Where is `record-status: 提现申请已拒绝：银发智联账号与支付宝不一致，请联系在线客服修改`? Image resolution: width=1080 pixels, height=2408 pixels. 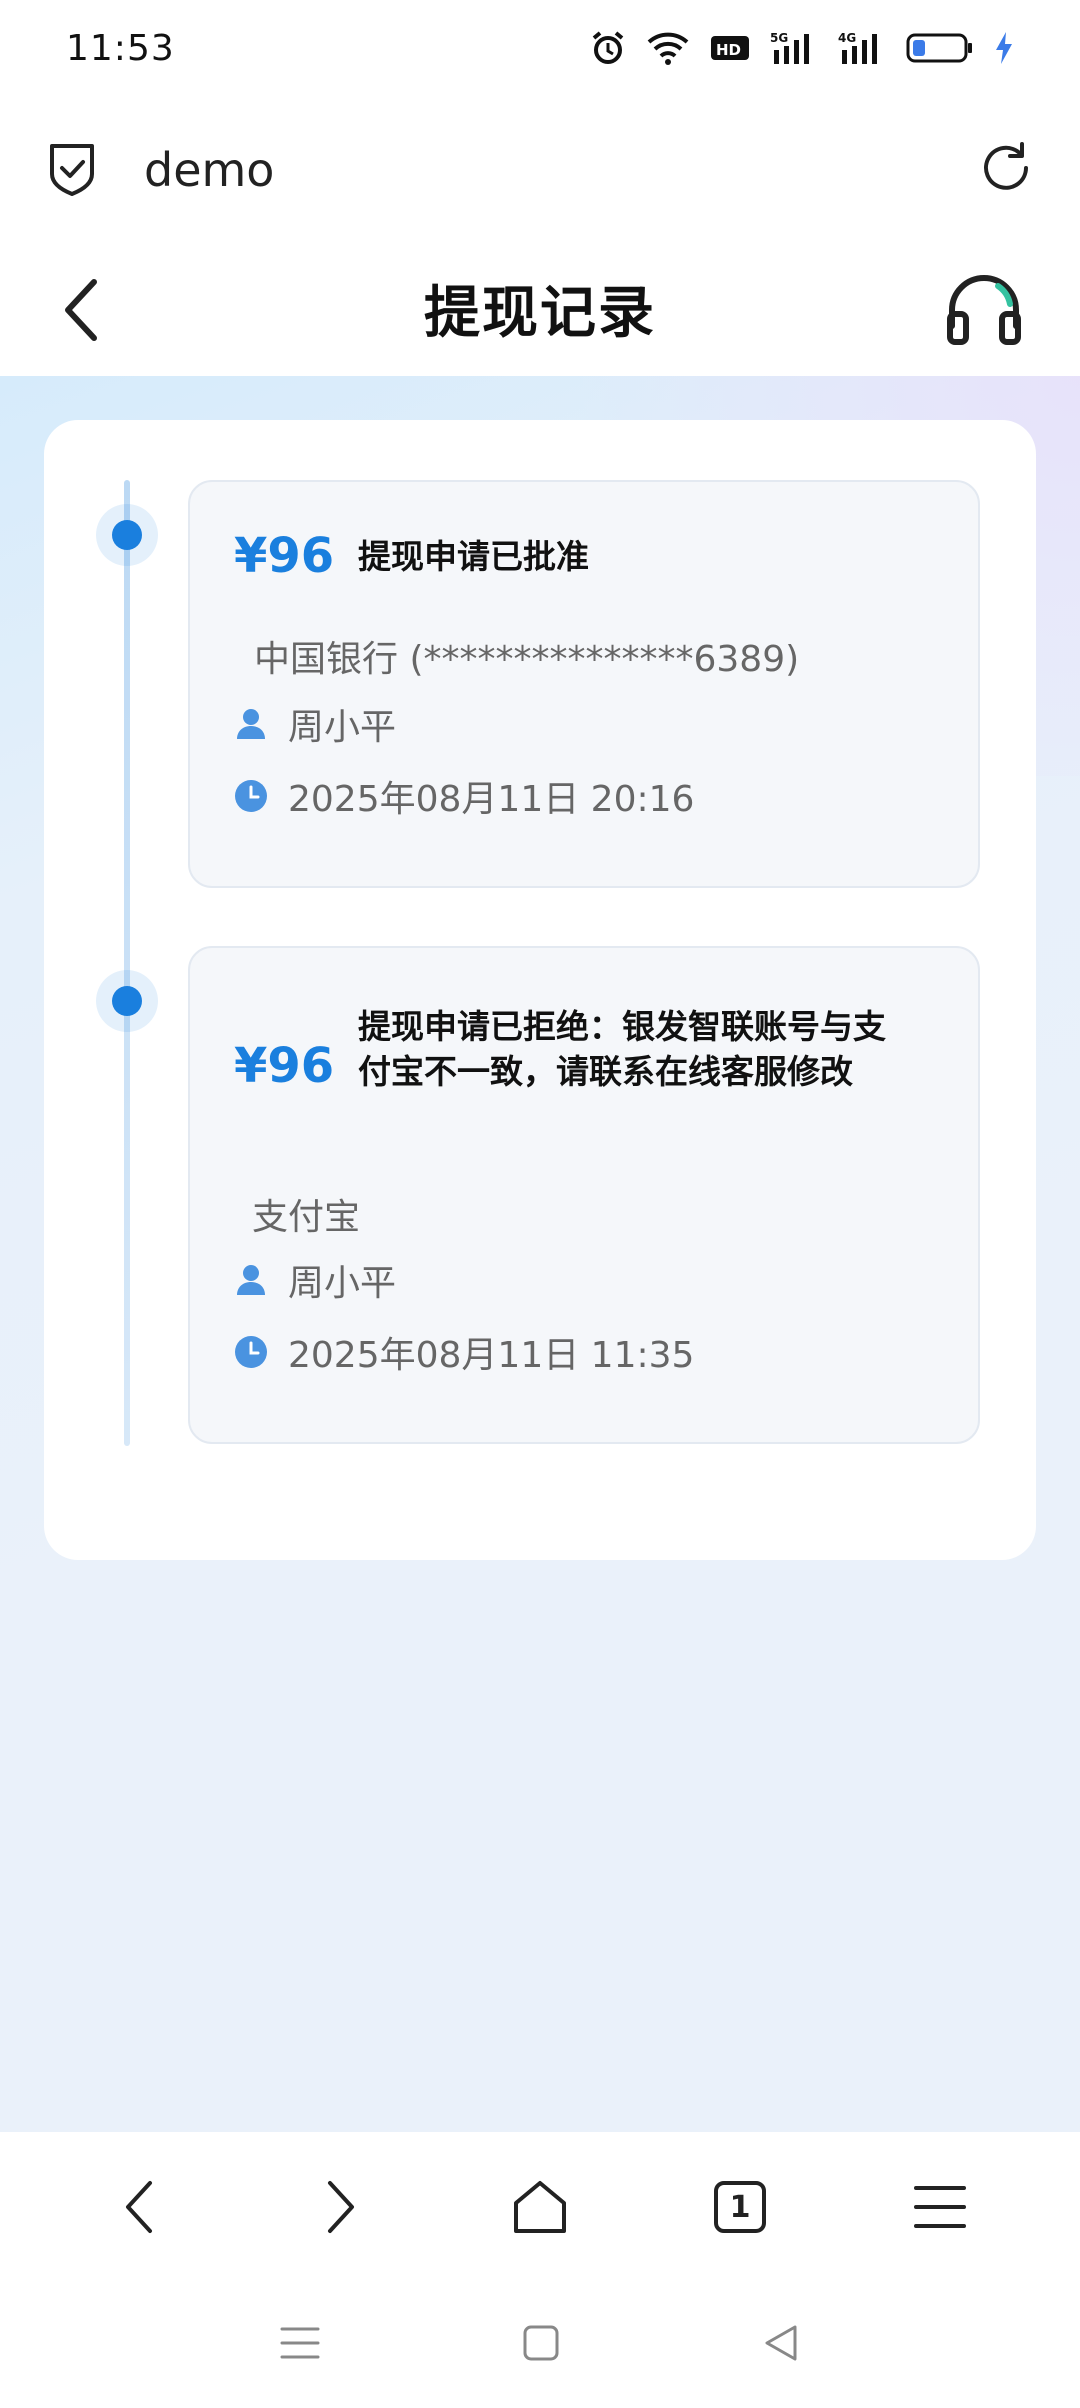
record-status: 提现申请已拒绝：银发智联账号与支付宝不一致，请联系在线客服修改 is located at coordinates (622, 1049).